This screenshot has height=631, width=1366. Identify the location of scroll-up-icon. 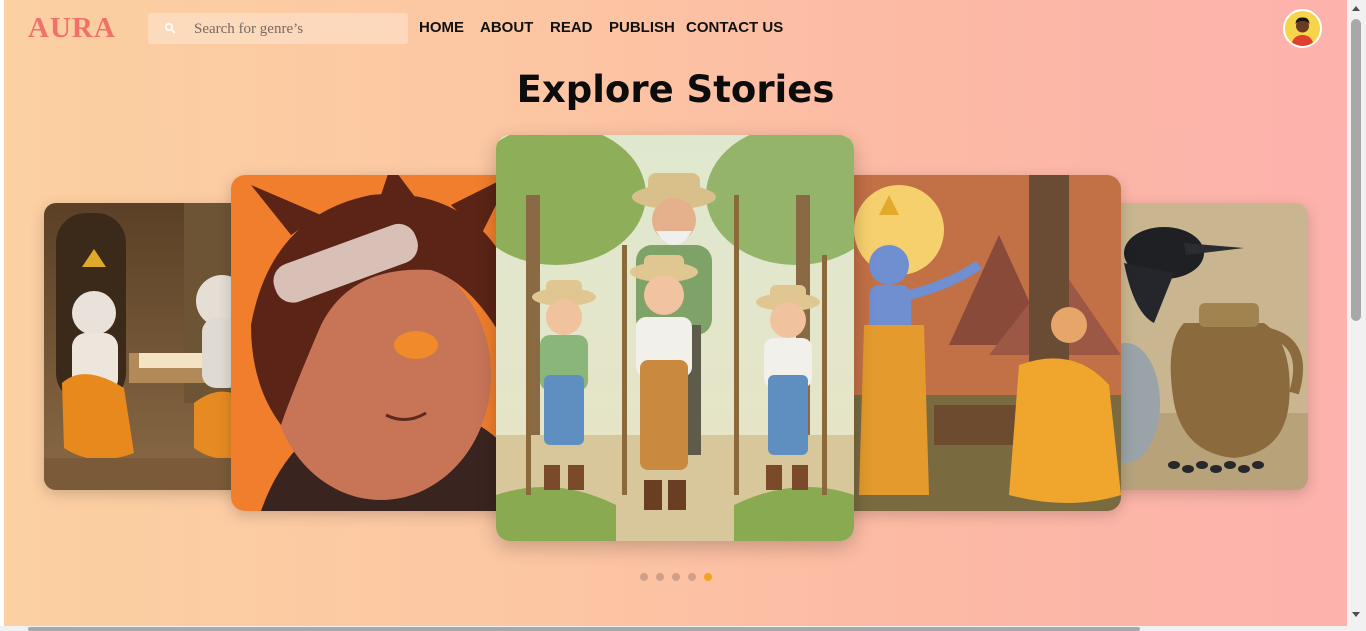
(1356, 8).